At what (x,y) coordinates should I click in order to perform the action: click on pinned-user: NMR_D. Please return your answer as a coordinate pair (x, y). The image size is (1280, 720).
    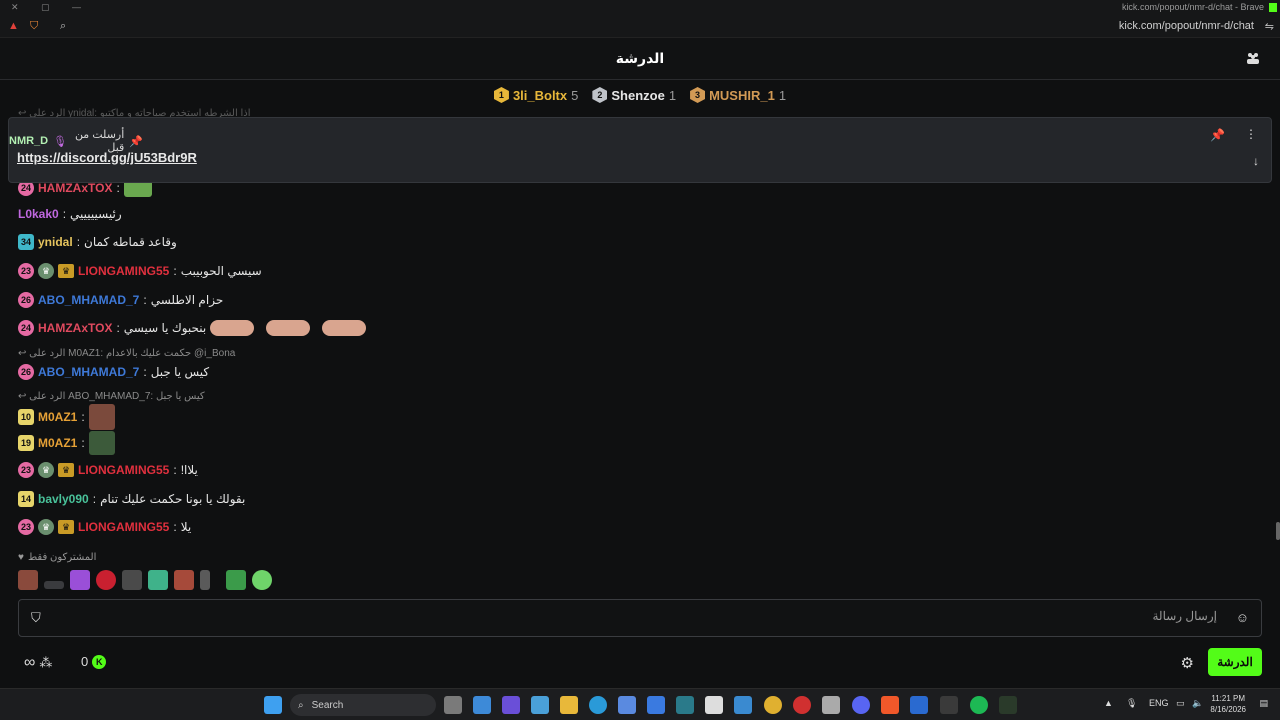
    Looking at the image, I should click on (28, 141).